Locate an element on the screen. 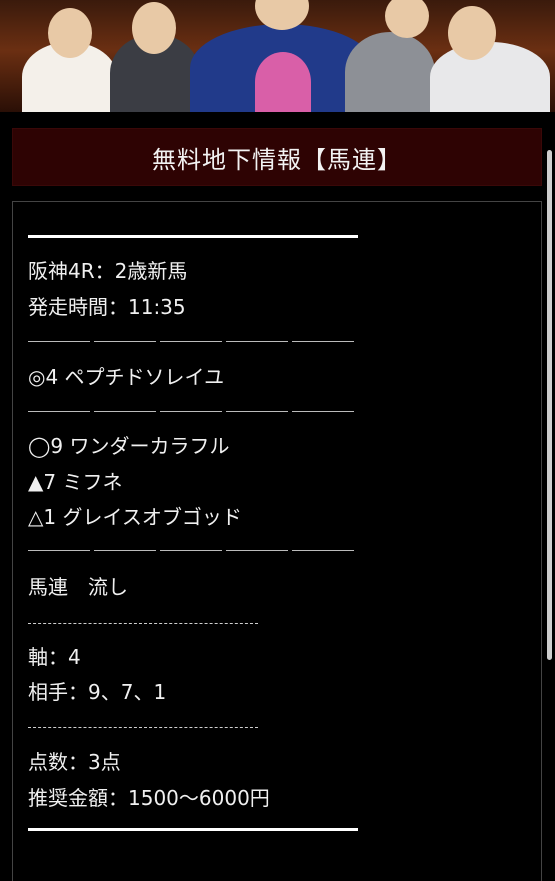 This screenshot has width=555, height=881. divider-bottom is located at coordinates (193, 829).